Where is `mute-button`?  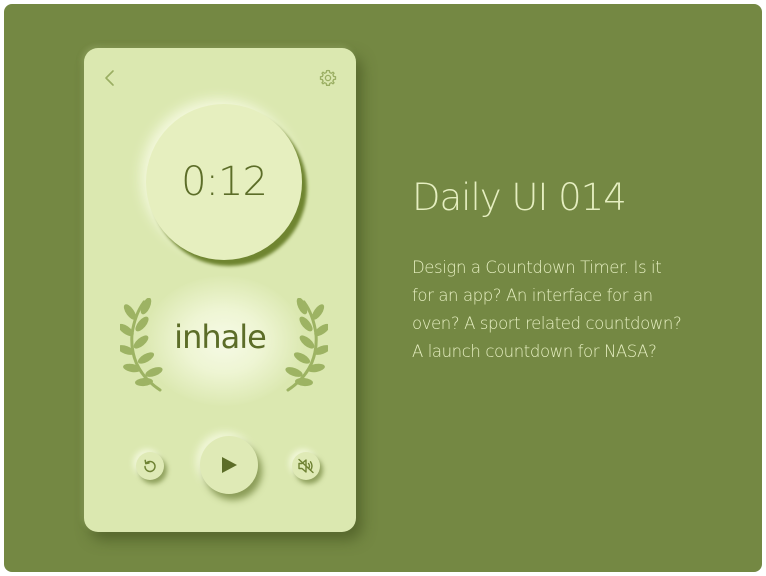 mute-button is located at coordinates (306, 466).